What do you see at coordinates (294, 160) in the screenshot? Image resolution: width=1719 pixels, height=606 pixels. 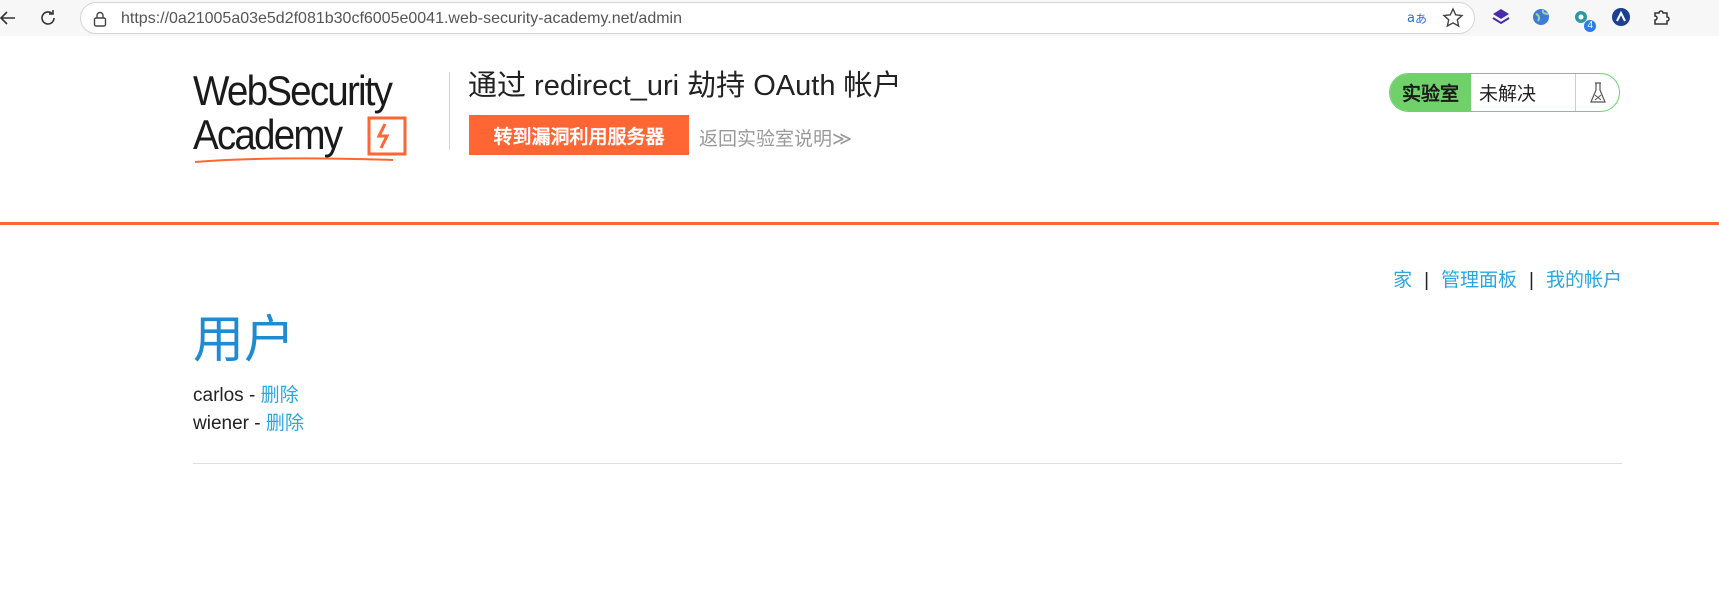 I see `logo-underline-swoosh` at bounding box center [294, 160].